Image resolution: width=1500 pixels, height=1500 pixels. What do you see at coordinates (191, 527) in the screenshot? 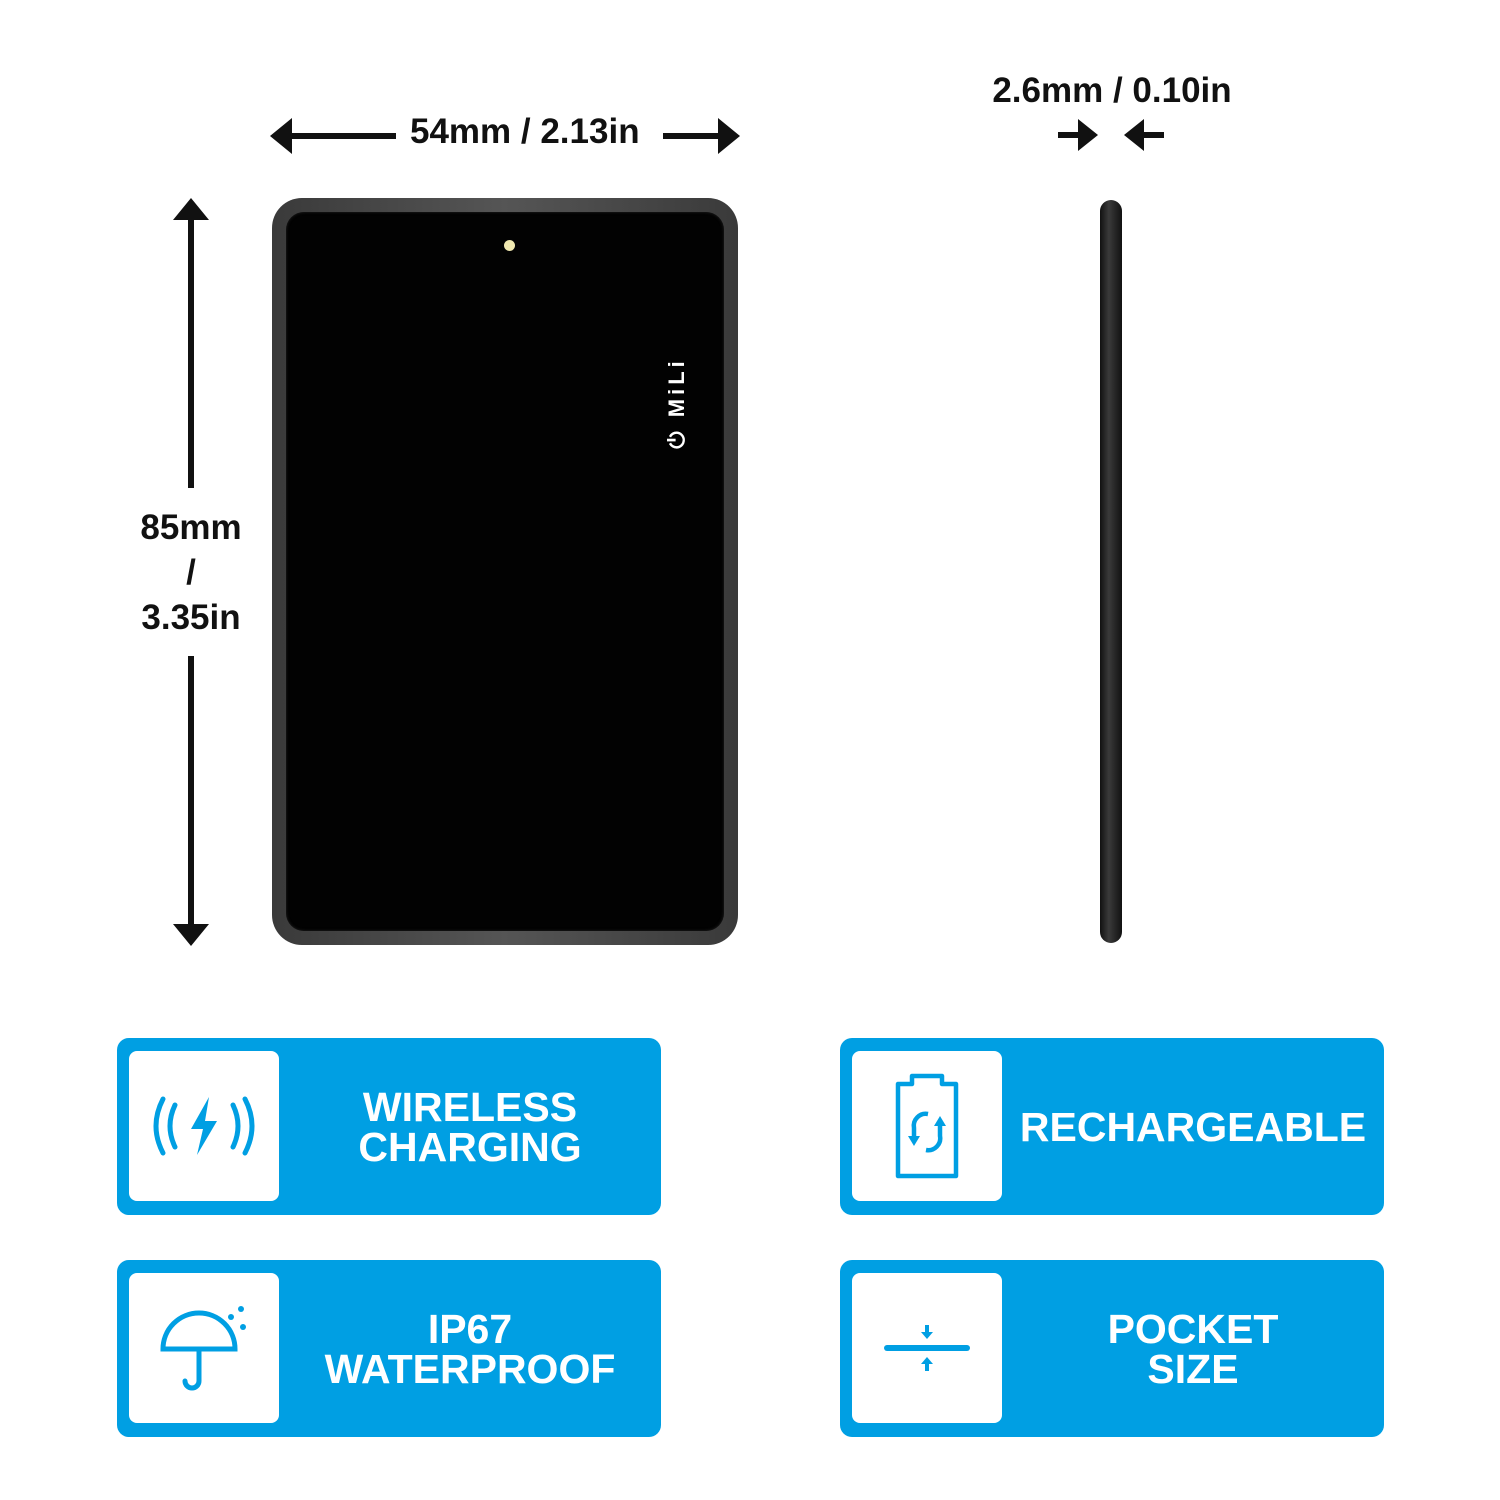
I see `height-label-mm: 85mm` at bounding box center [191, 527].